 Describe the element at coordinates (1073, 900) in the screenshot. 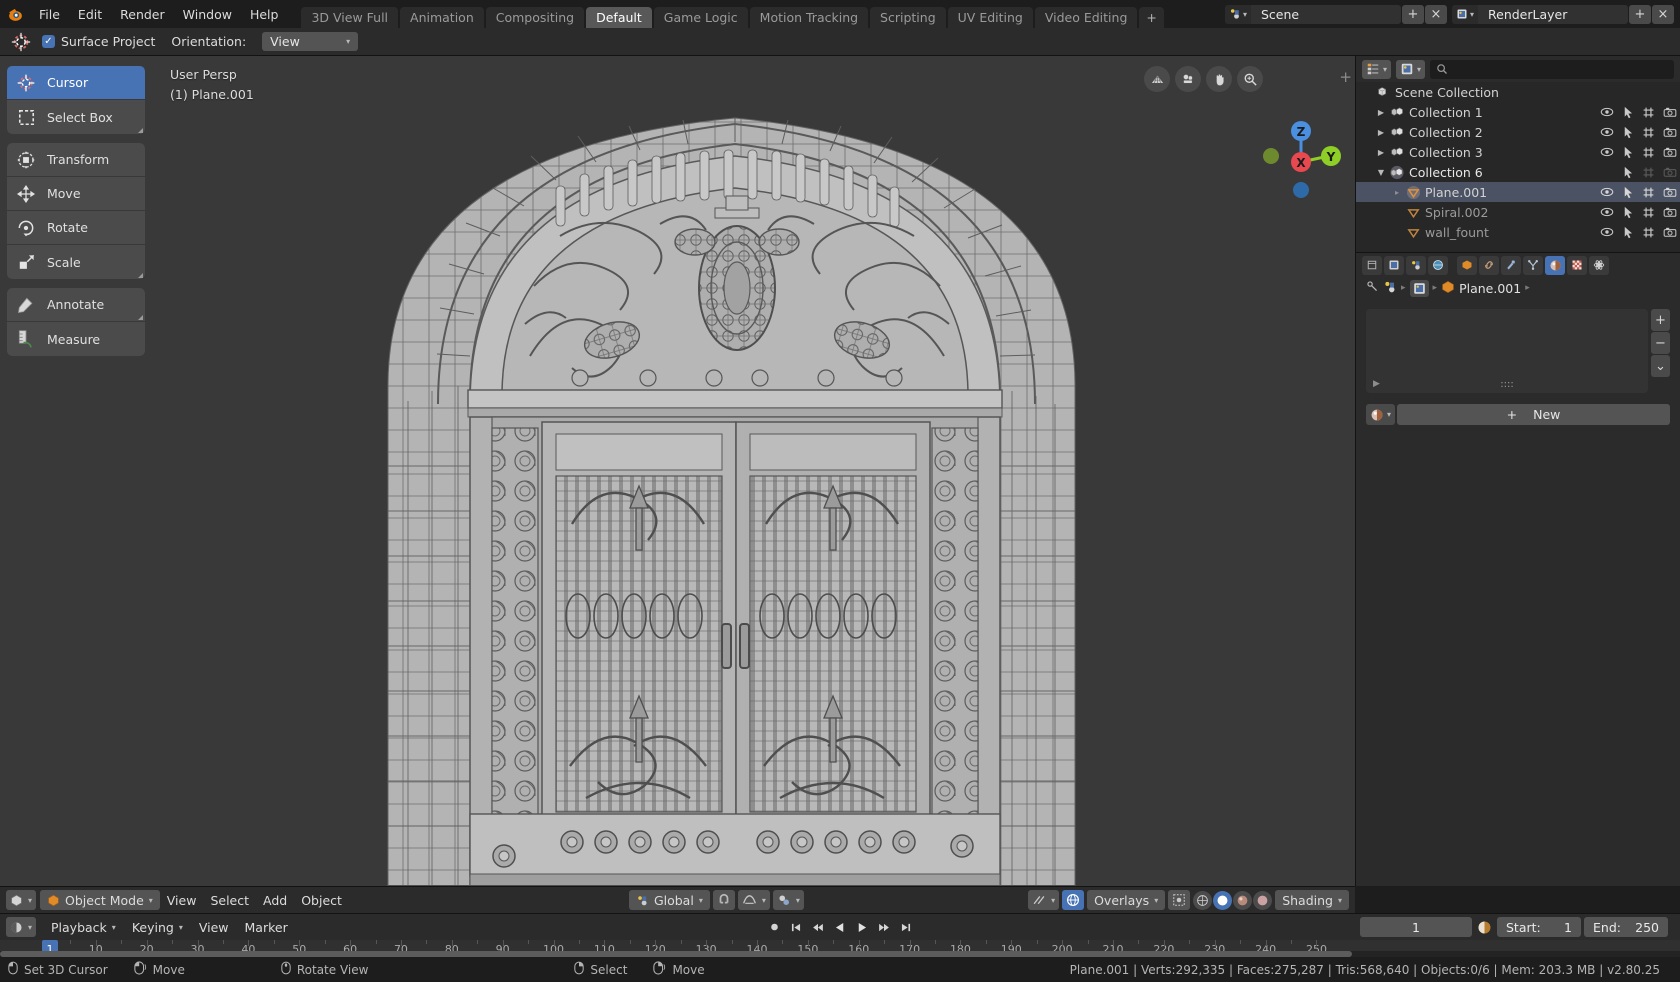

I see `overlays-globe-icon` at that location.